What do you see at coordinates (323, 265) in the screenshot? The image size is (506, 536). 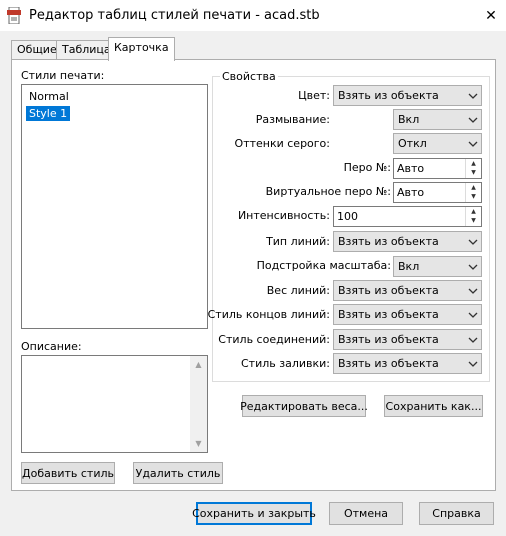 I see `adaptive-label: Подстройка масштаба:` at bounding box center [323, 265].